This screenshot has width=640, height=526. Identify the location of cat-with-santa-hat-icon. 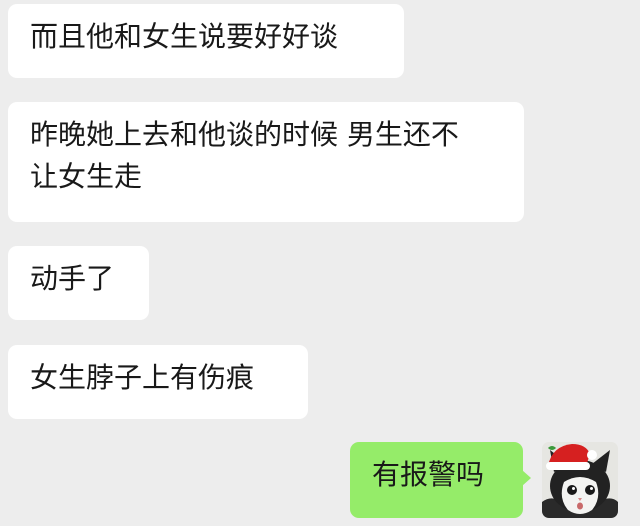
(580, 480).